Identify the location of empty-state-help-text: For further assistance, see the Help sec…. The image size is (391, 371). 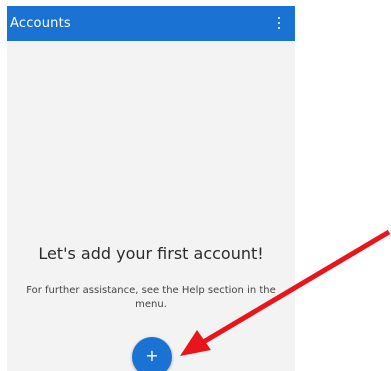
(151, 297).